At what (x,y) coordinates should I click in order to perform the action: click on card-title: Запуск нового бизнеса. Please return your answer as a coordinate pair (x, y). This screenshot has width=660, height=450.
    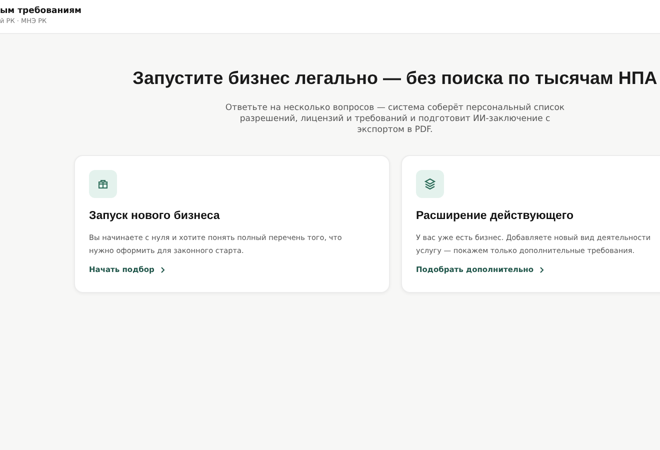
    Looking at the image, I should click on (155, 216).